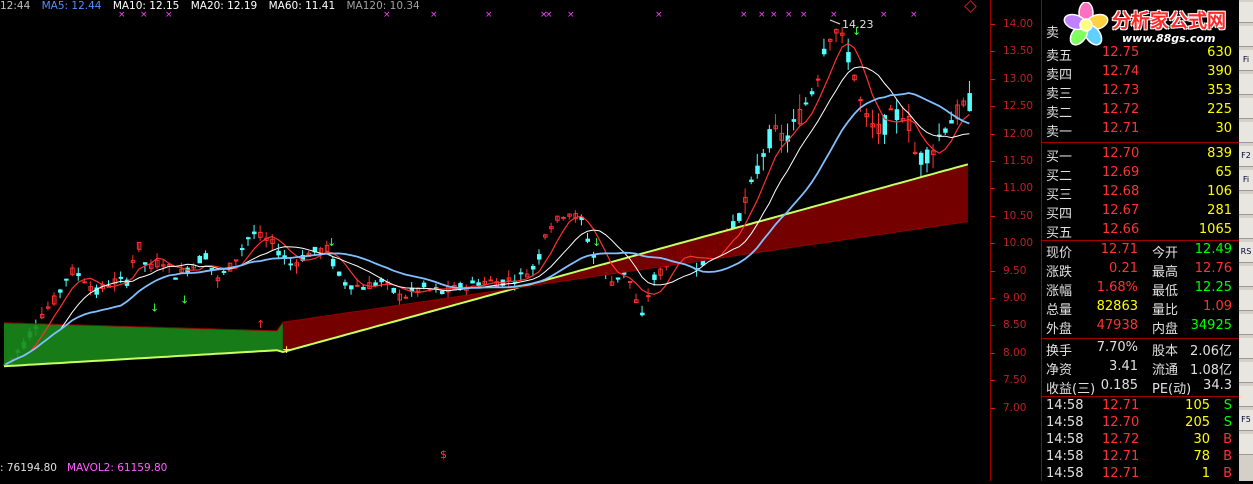 The image size is (1253, 484). I want to click on volume-legend: : 76194.80 MAVOL2: 61159.80, so click(83, 468).